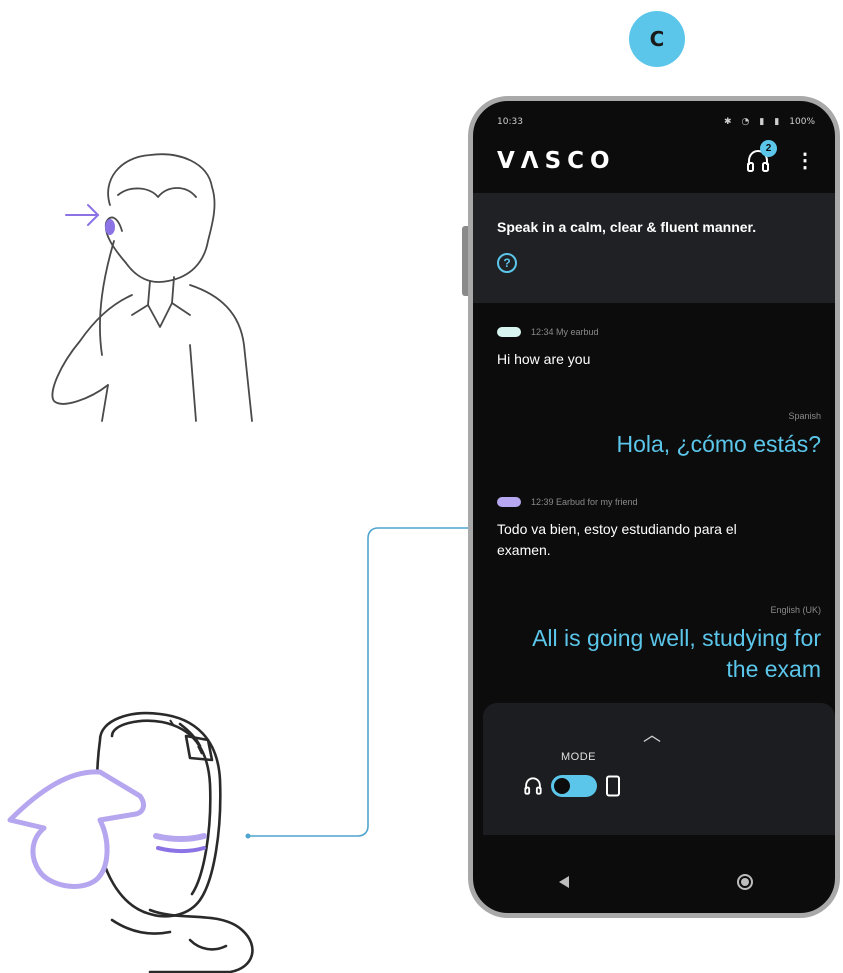 The image size is (843, 973). I want to click on home-icon, so click(745, 882).